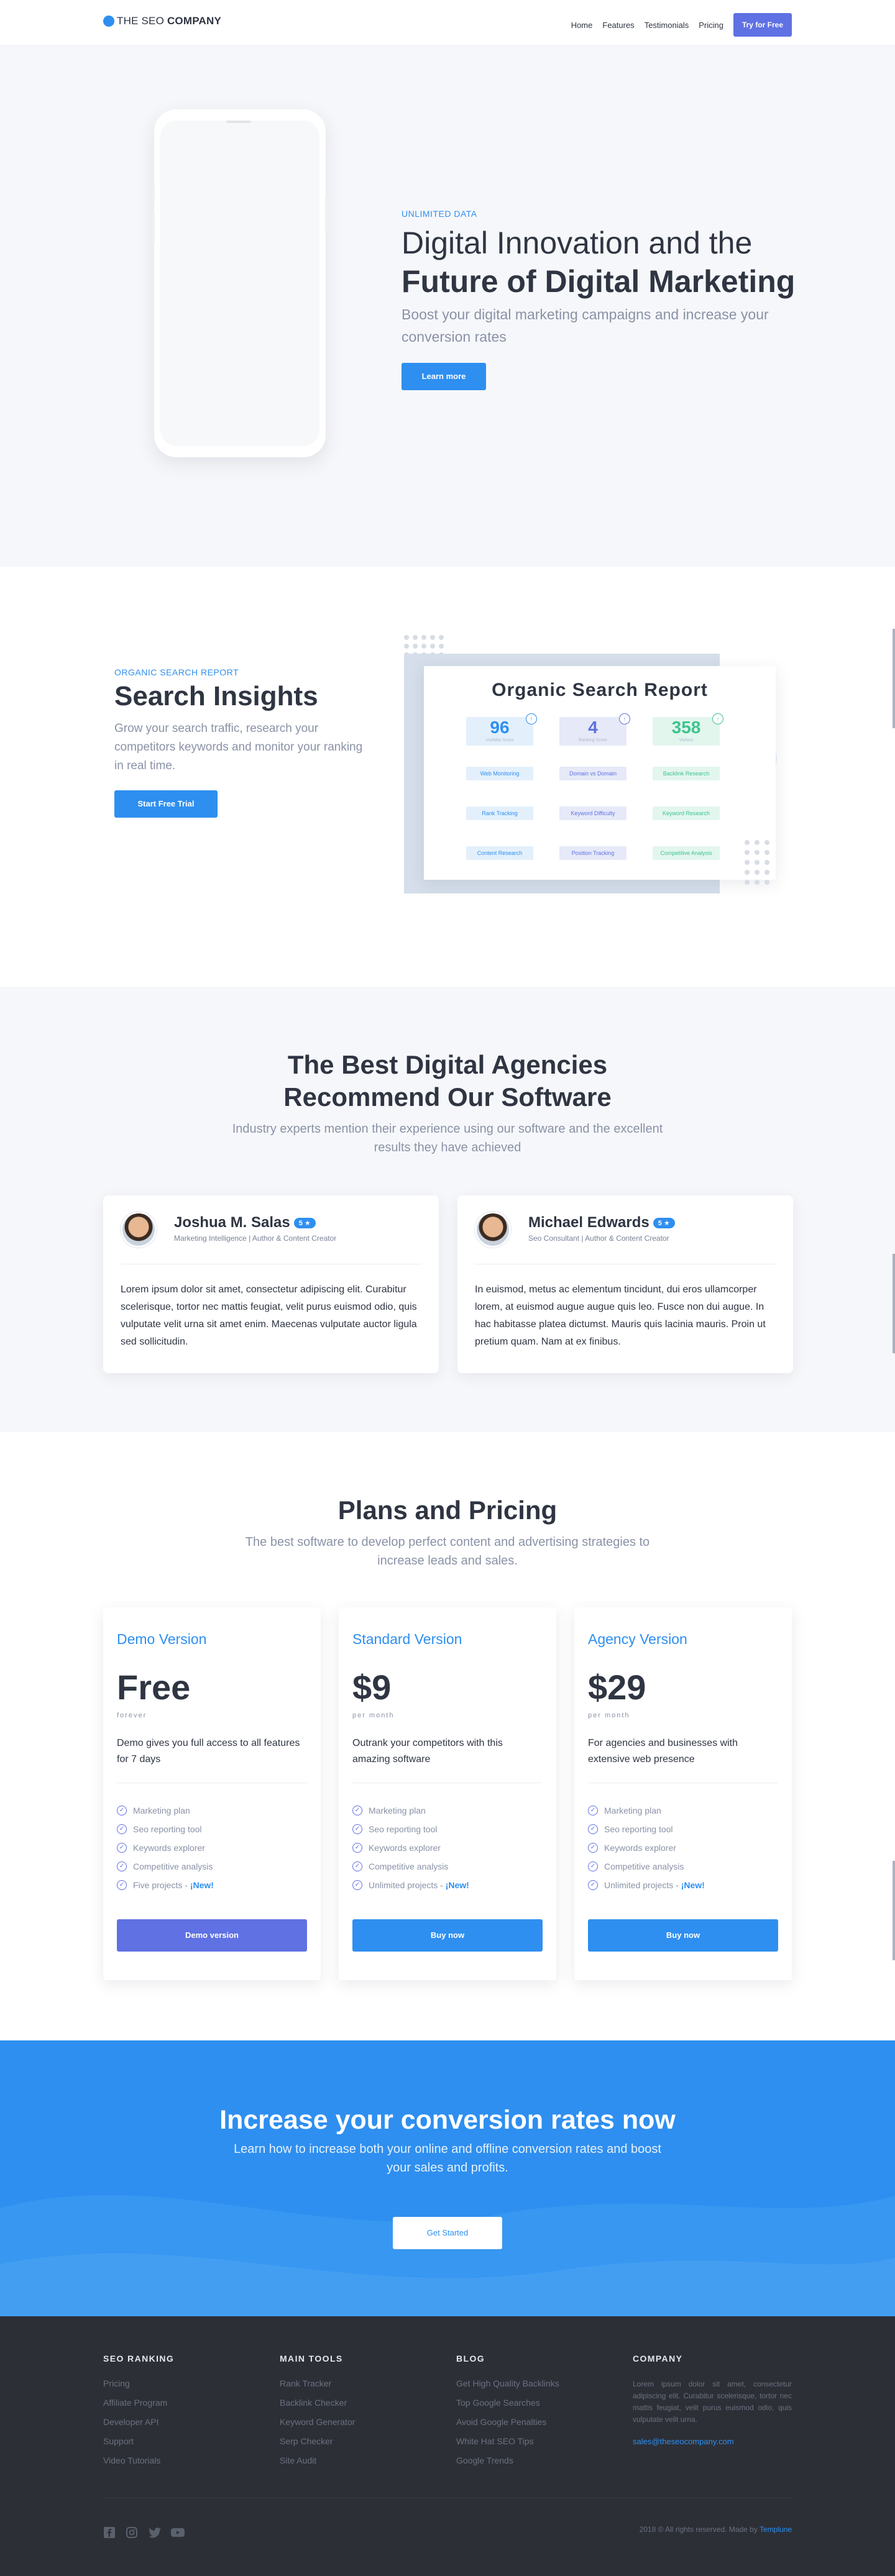  Describe the element at coordinates (317, 2445) in the screenshot. I see `footer-link: Serp Checker` at that location.